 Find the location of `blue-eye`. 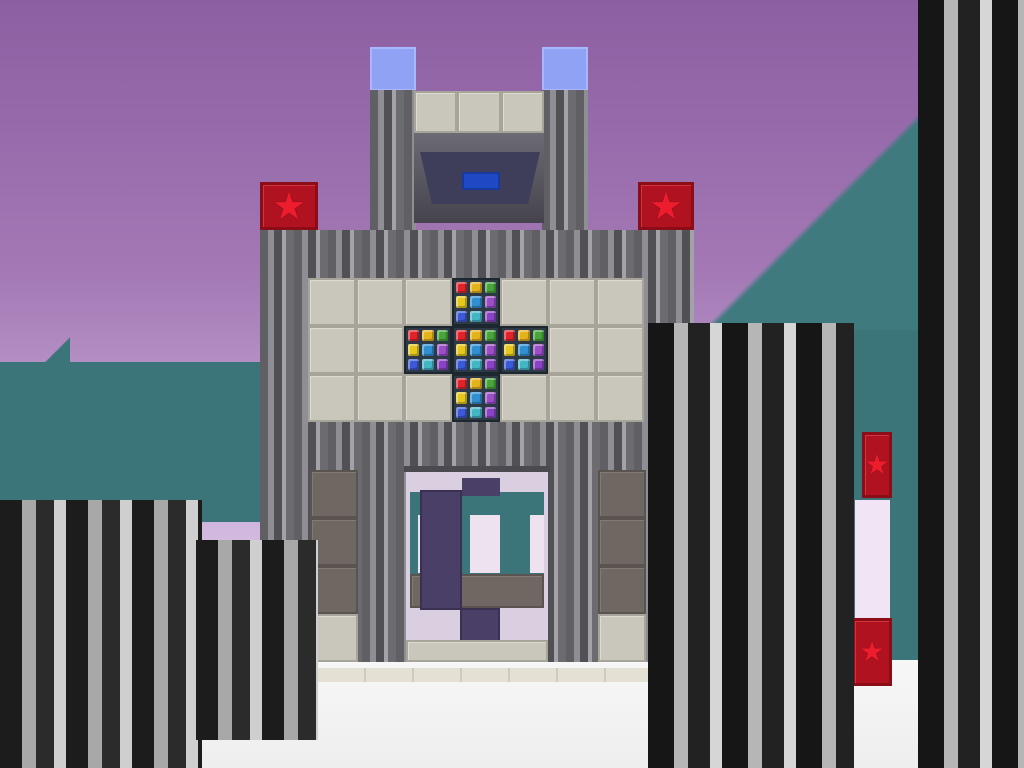

blue-eye is located at coordinates (481, 181).